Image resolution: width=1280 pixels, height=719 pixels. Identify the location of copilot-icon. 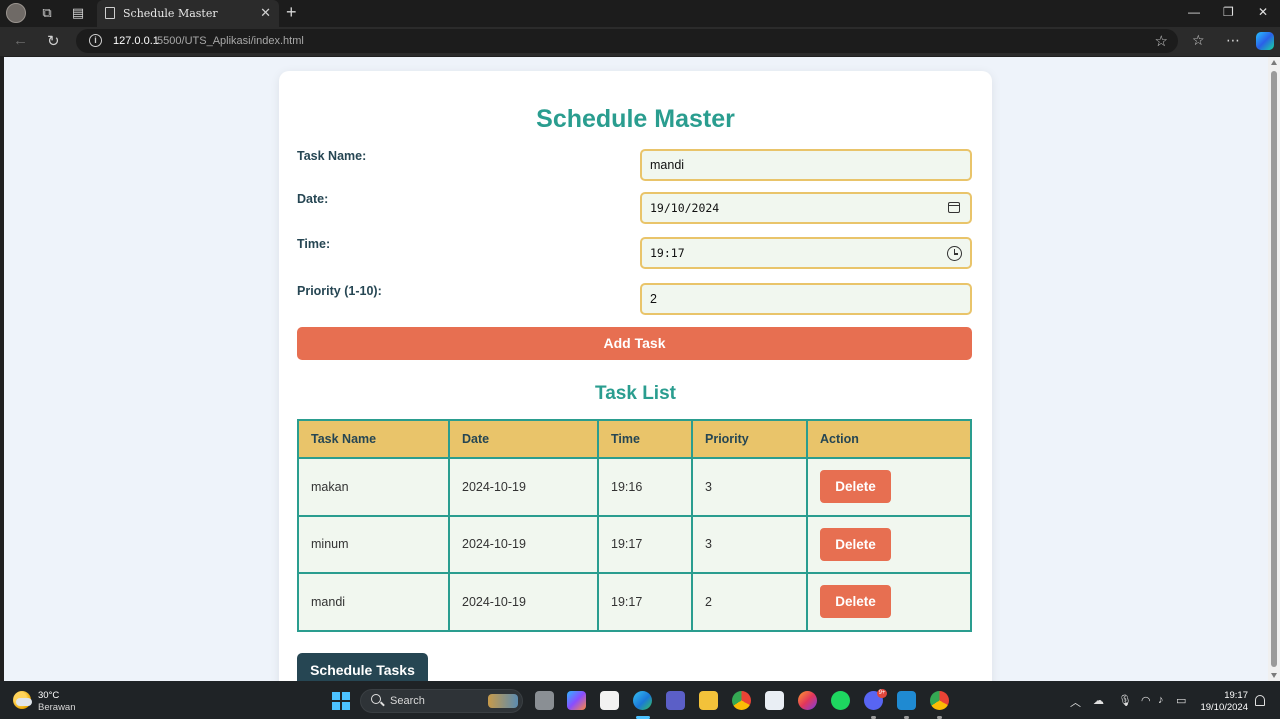
(1265, 41).